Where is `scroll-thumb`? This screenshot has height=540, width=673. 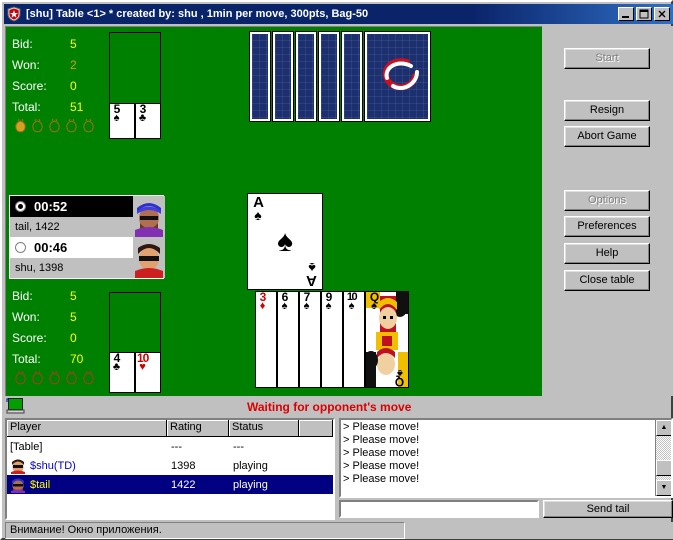 scroll-thumb is located at coordinates (663, 468).